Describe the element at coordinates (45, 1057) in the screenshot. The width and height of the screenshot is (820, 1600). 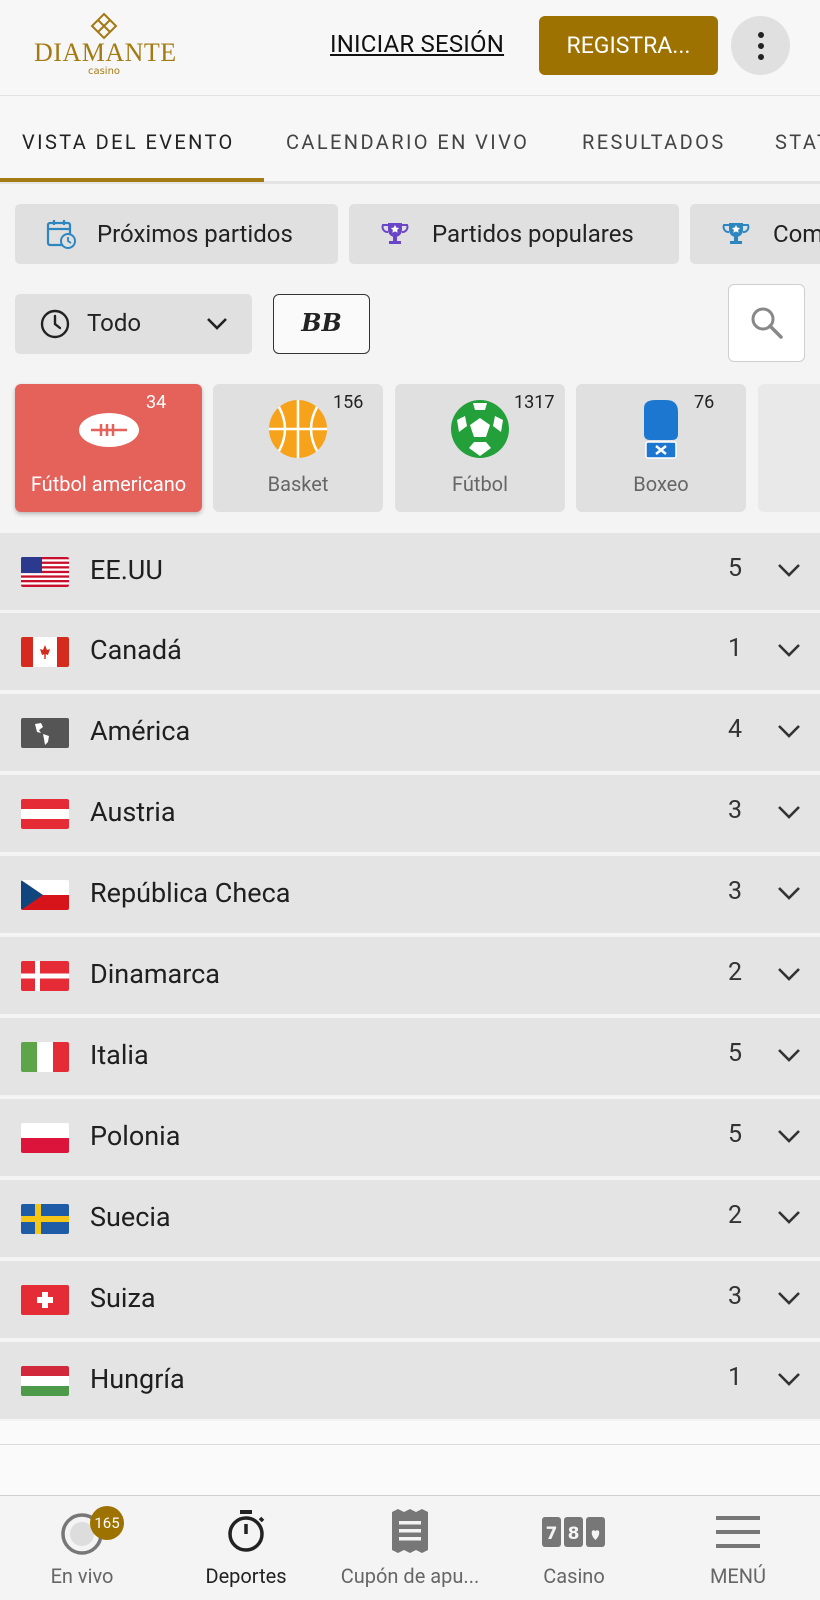
I see `italy-flag-icon` at that location.